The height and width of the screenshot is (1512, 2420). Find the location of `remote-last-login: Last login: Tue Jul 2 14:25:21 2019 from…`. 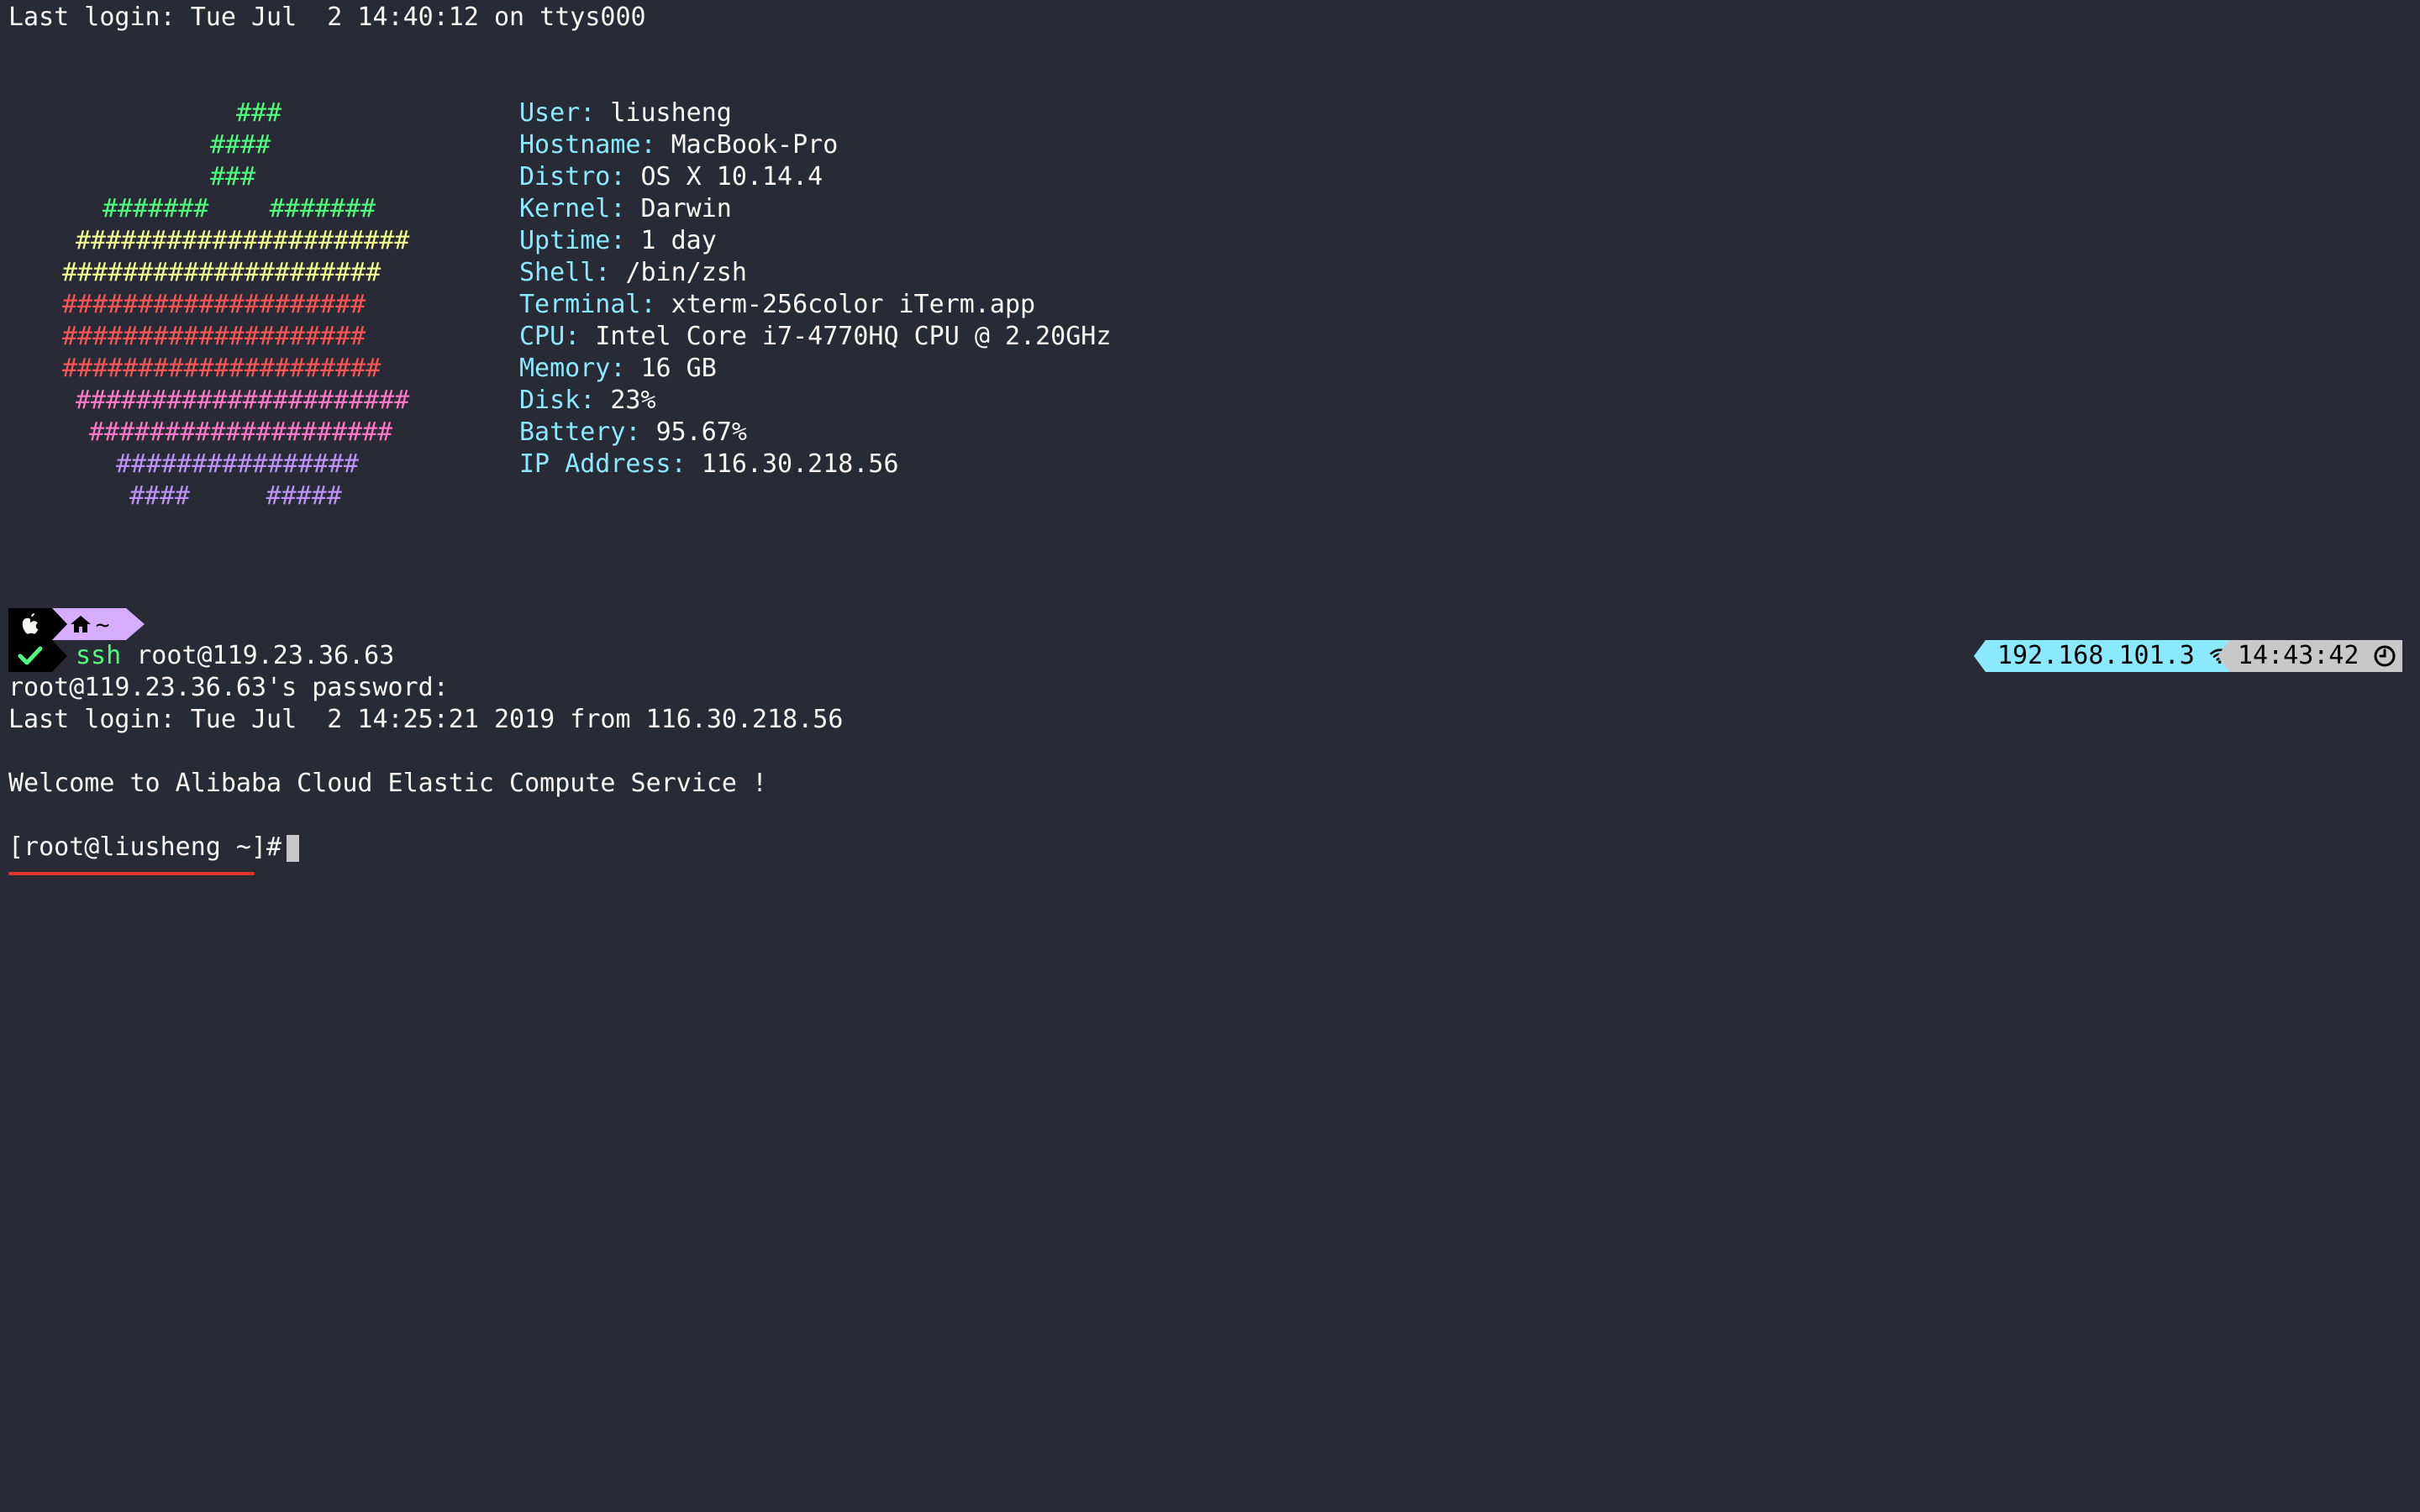

remote-last-login: Last login: Tue Jul 2 14:25:21 2019 from… is located at coordinates (426, 719).